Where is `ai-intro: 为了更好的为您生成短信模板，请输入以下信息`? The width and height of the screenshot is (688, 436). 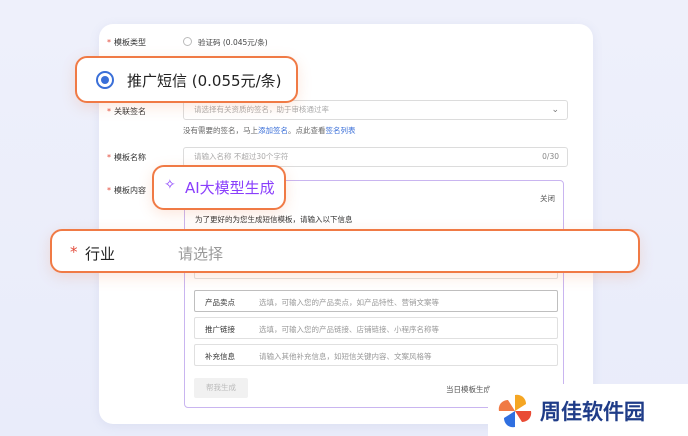
ai-intro: 为了更好的为您生成短信模板，请输入以下信息 is located at coordinates (274, 219).